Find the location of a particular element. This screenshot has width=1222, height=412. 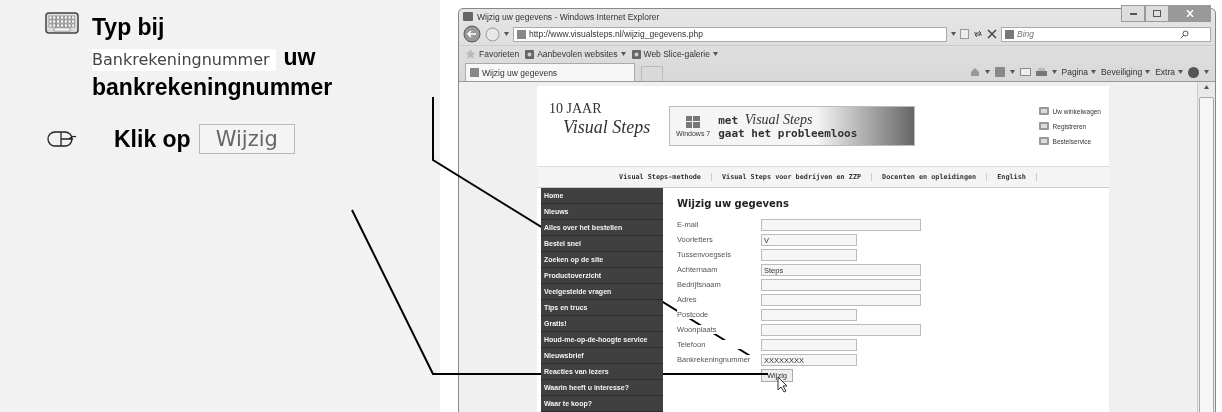

scrollbar is located at coordinates (1206, 247).